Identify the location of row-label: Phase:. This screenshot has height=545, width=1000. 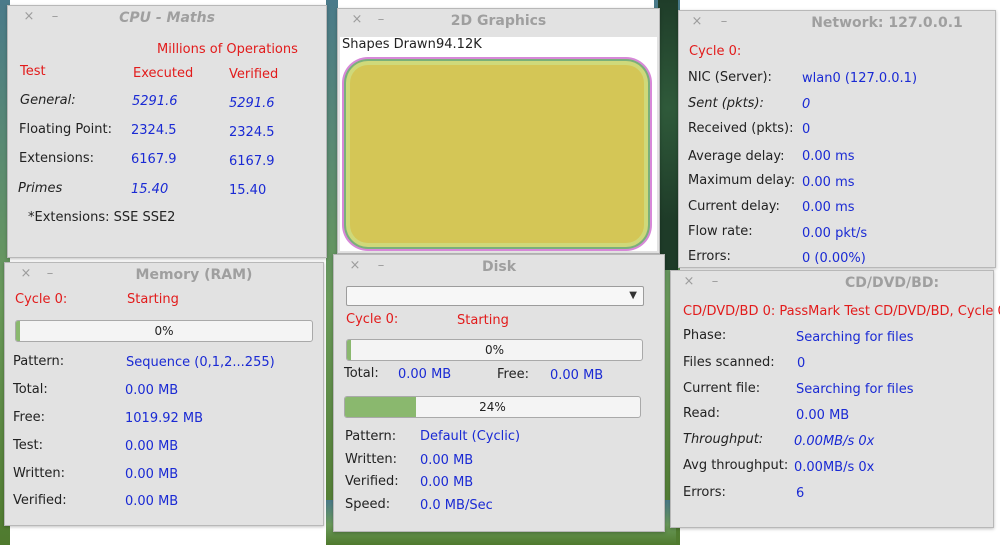
(705, 335).